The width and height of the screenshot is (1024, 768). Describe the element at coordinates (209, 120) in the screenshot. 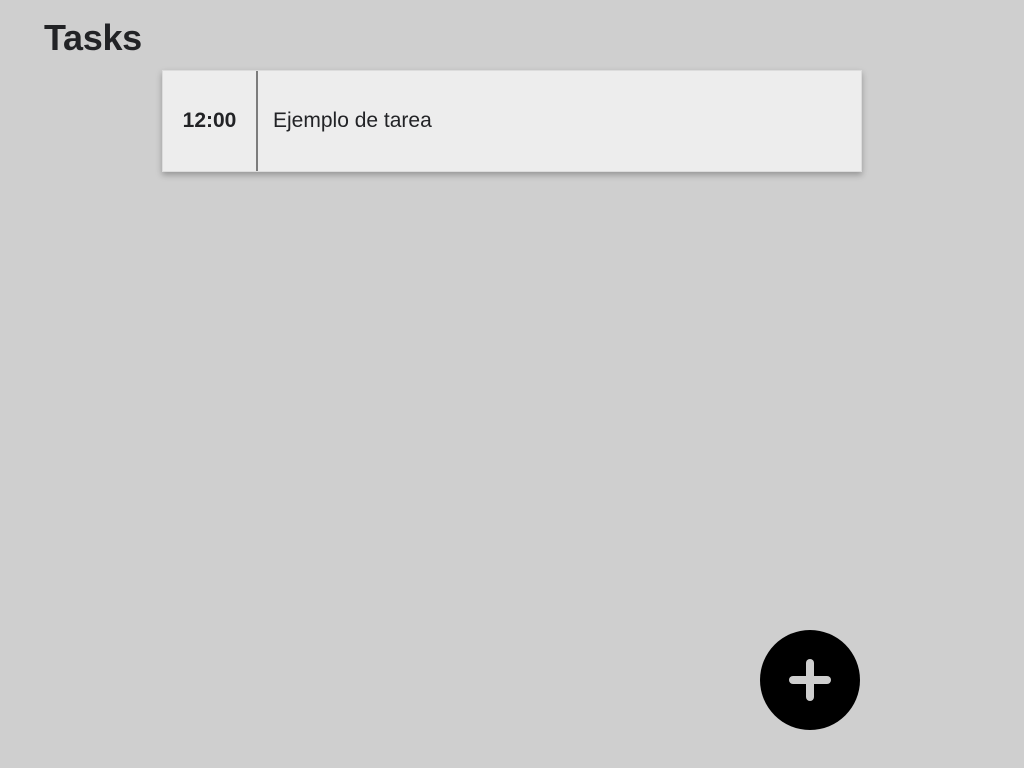

I see `task-time: 12:00` at that location.